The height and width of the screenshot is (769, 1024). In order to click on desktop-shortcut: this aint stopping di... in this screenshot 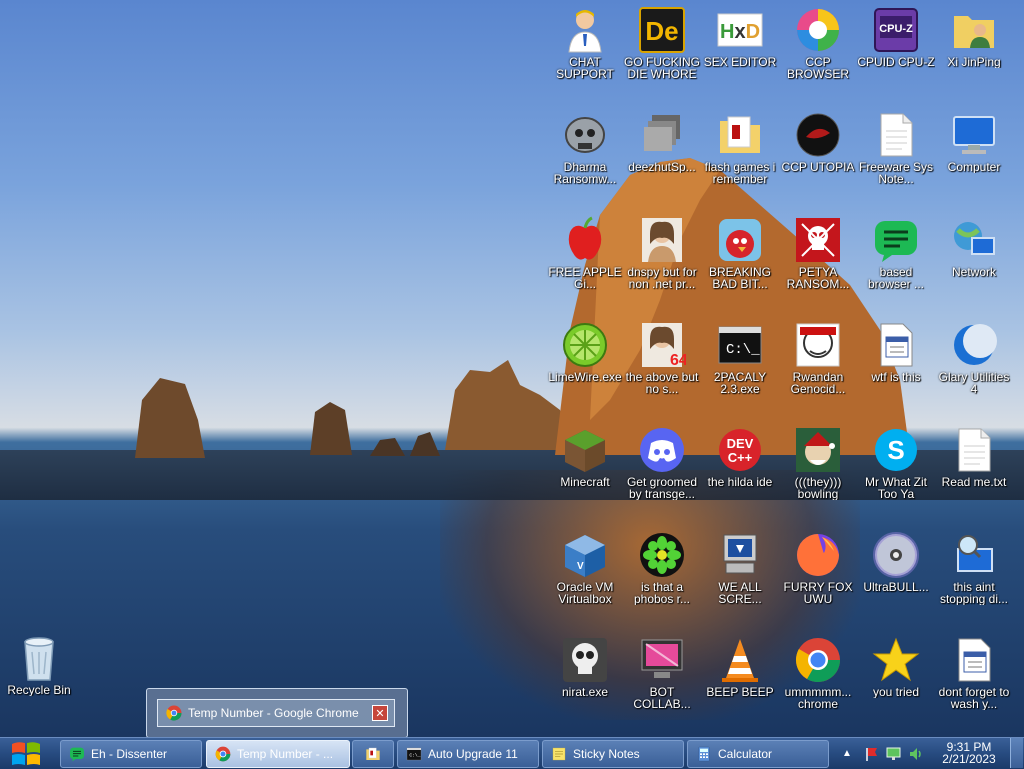, I will do `click(974, 568)`.